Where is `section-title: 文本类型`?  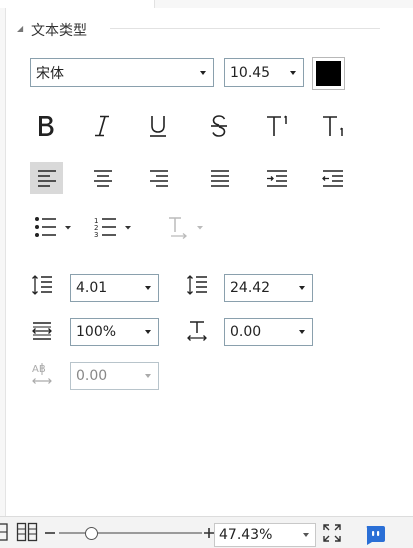
section-title: 文本类型 is located at coordinates (59, 31).